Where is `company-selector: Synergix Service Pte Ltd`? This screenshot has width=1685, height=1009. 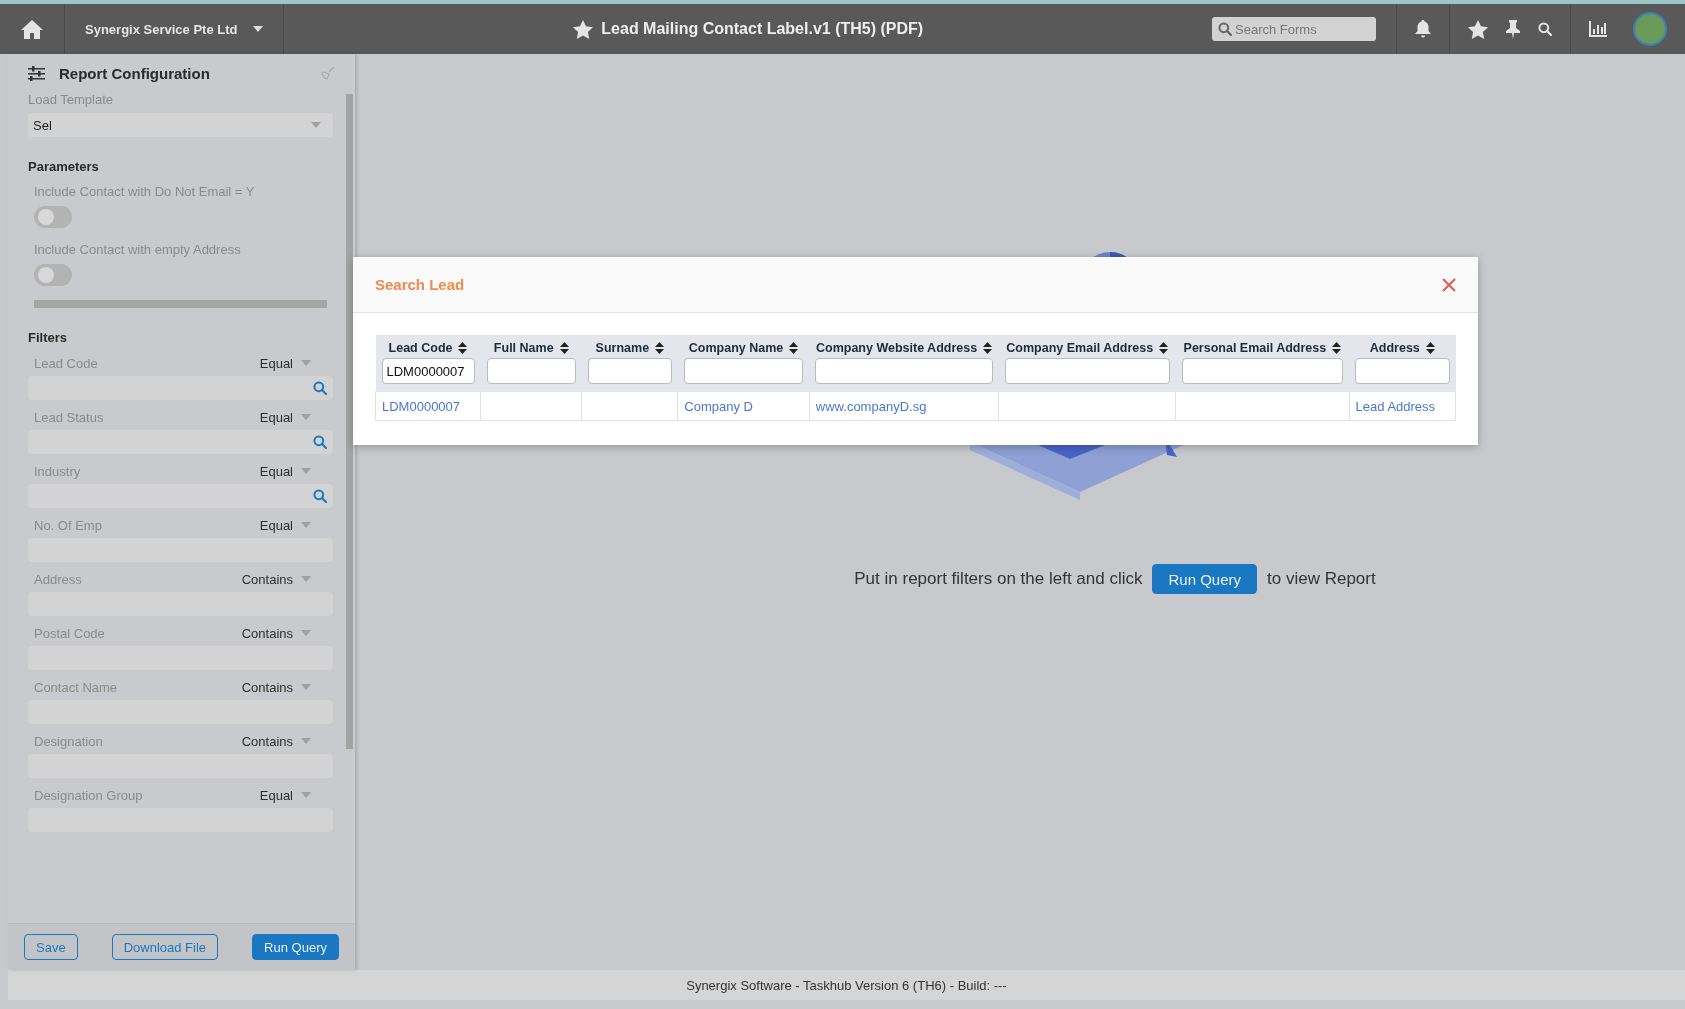
company-selector: Synergix Service Pte Ltd is located at coordinates (161, 29).